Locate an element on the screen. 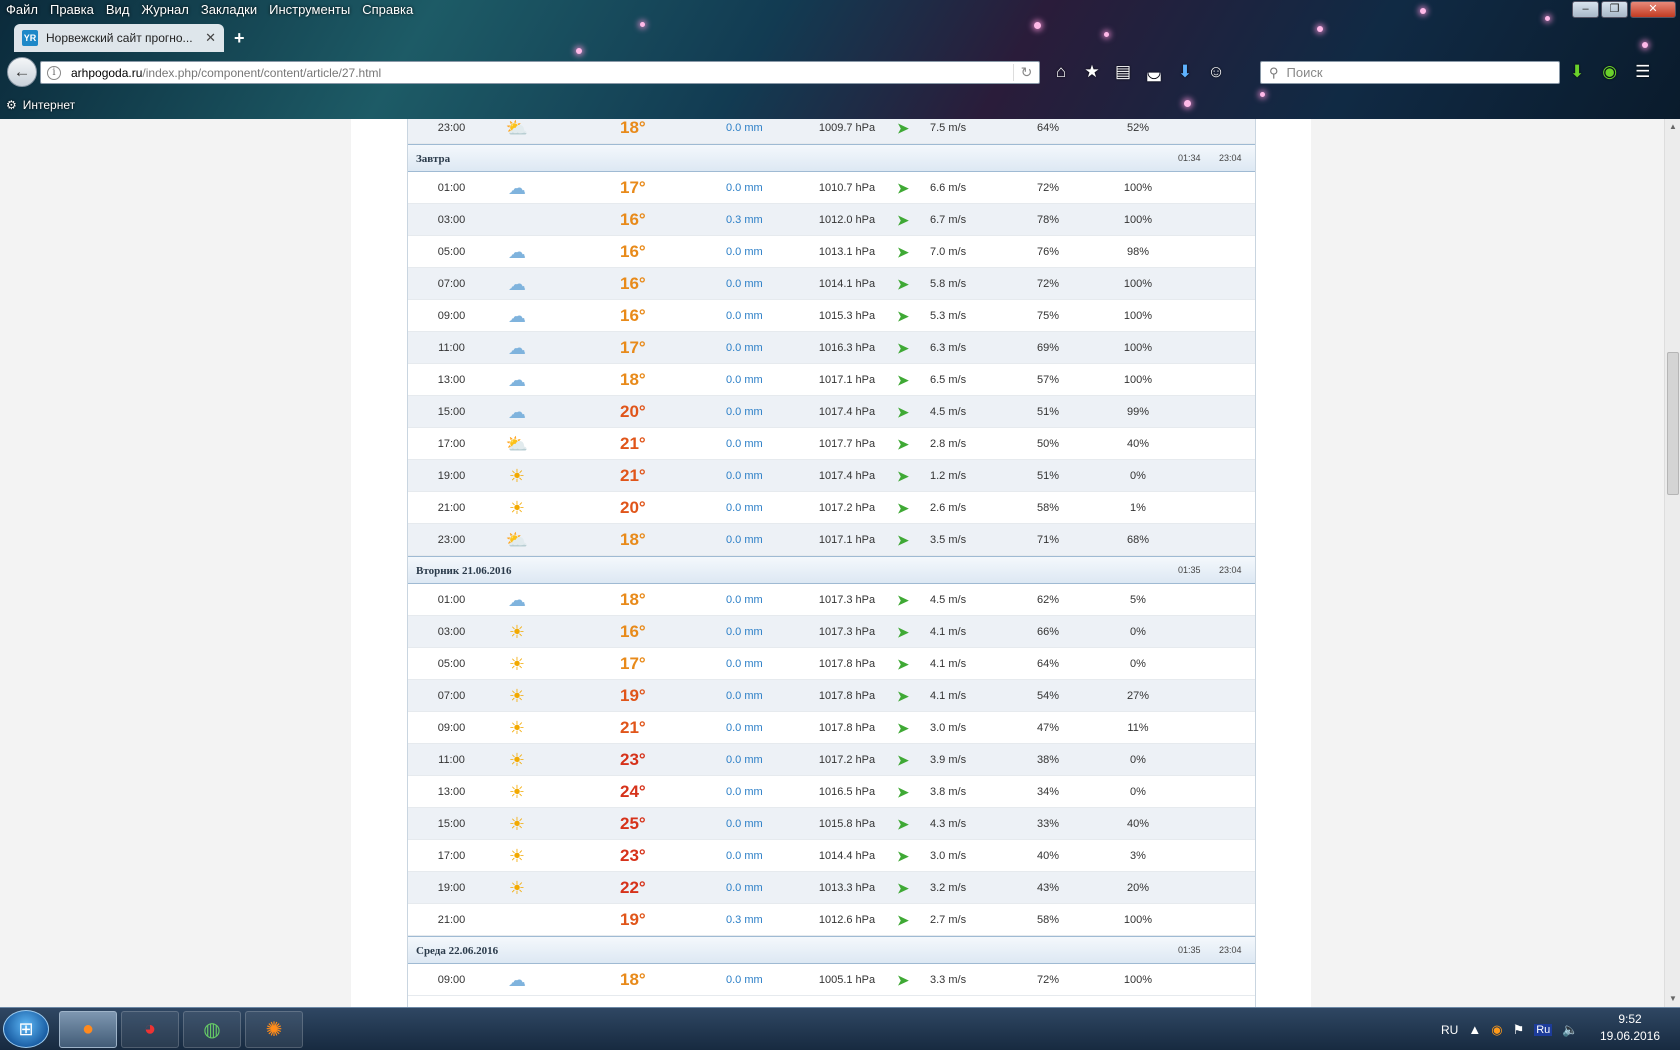 This screenshot has width=1680, height=1050. table-row: 07:00 16° 0.0 mm 1014.1 hPa 5.8 m/s 72% 100% ☁ ➤ is located at coordinates (831, 284).